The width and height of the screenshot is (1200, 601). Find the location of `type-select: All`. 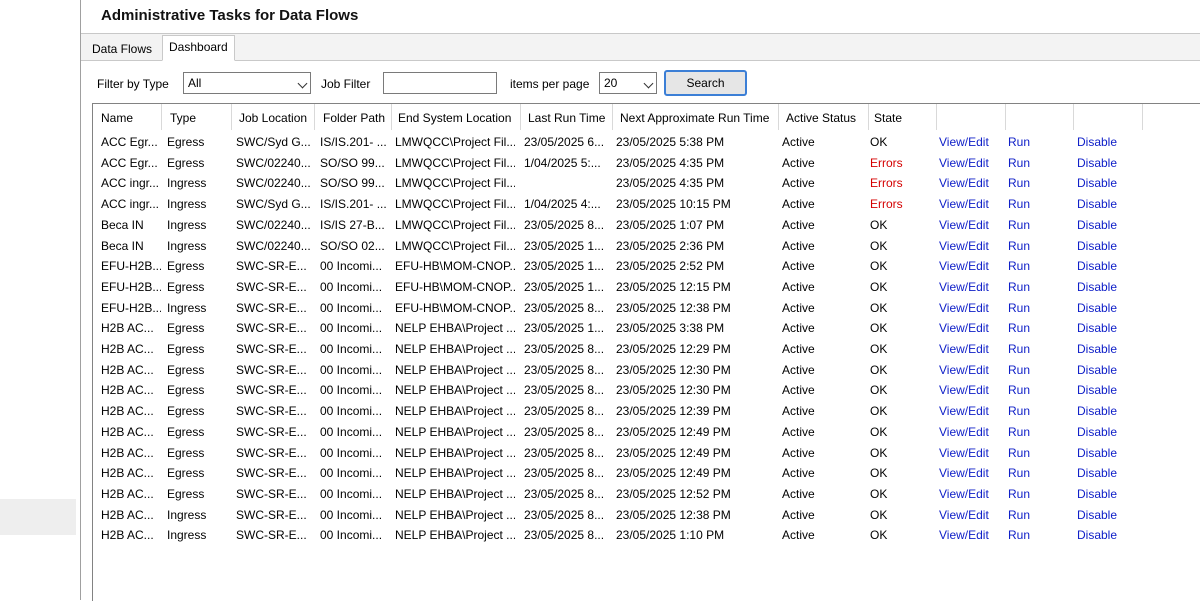

type-select: All is located at coordinates (247, 83).